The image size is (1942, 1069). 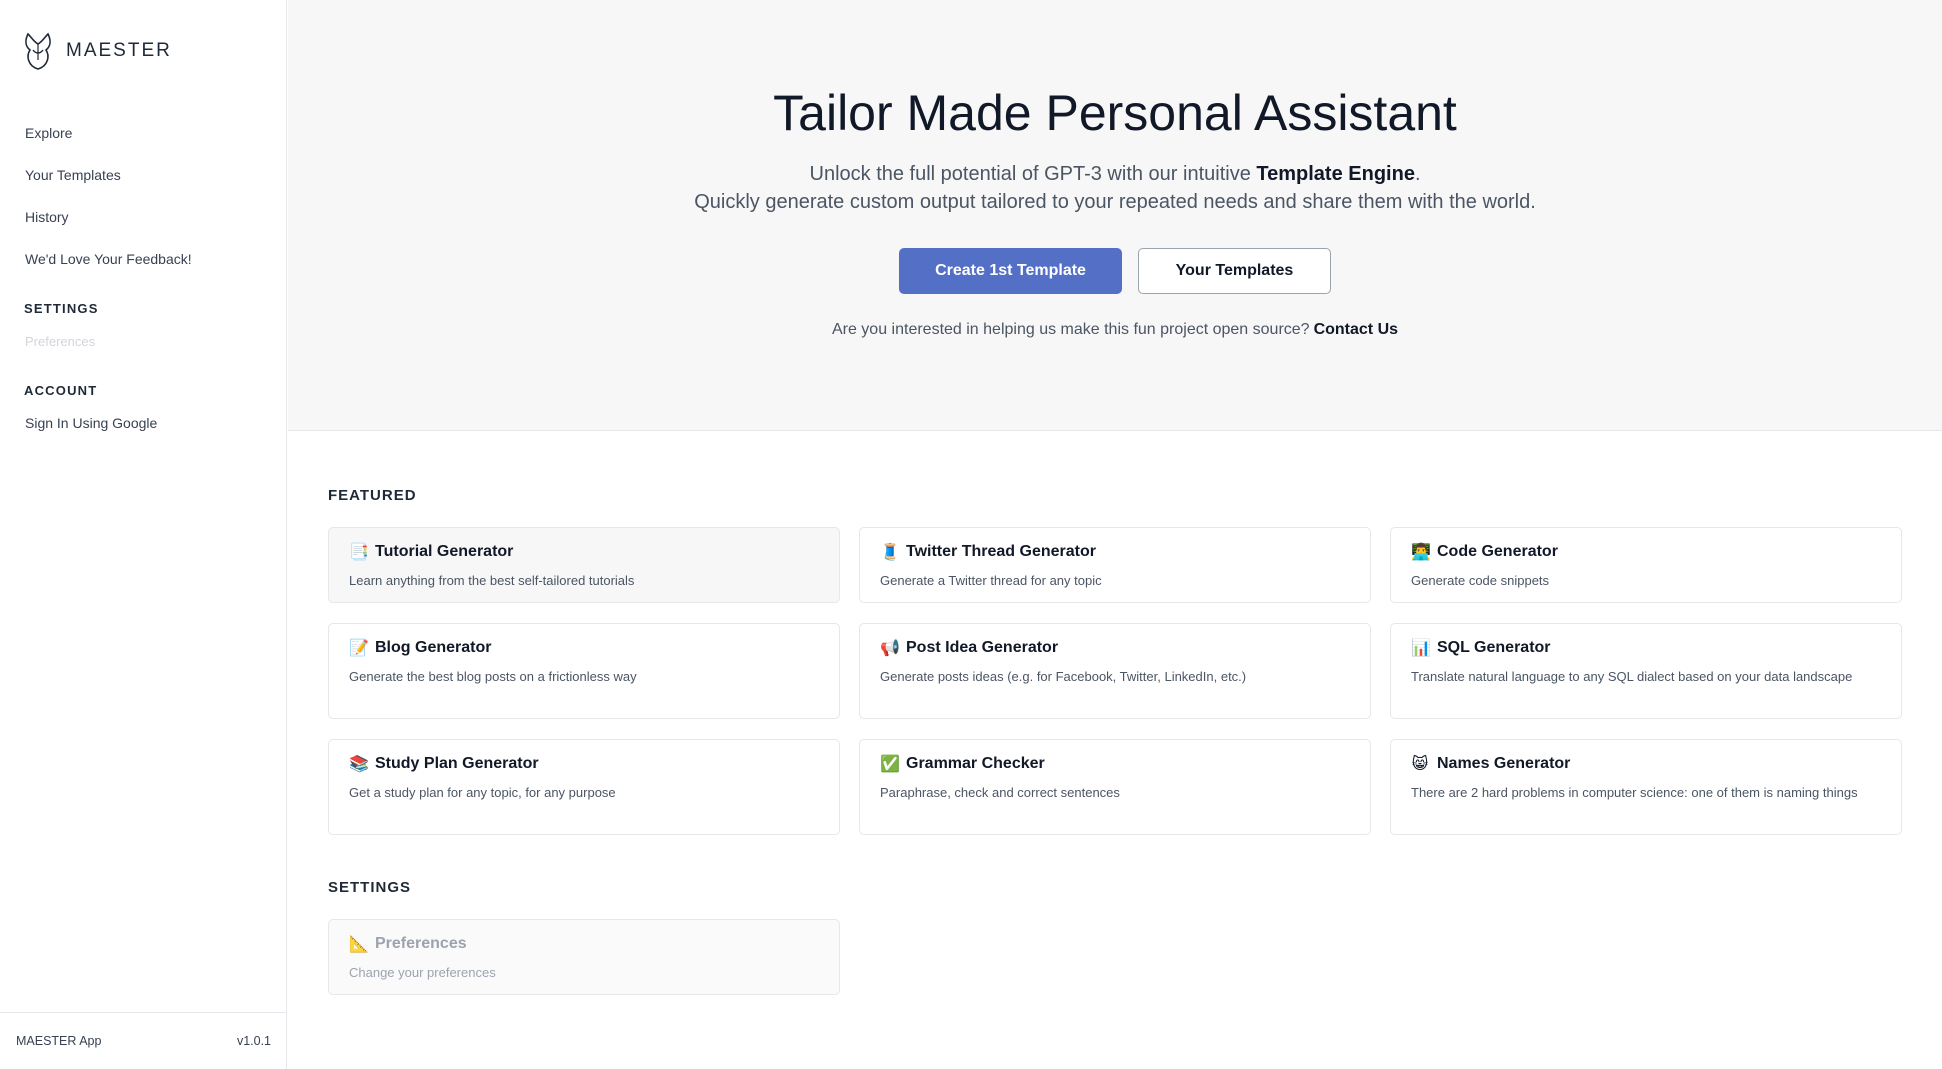 I want to click on card-title-text: SQL Generator, so click(x=1494, y=647).